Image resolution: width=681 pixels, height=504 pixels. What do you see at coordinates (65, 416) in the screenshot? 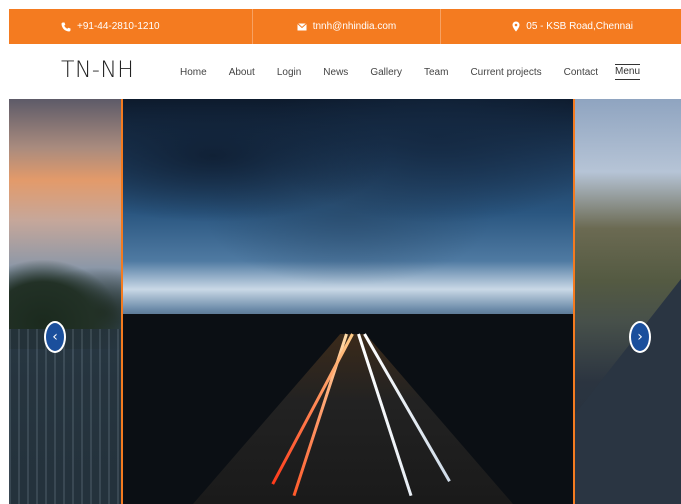
I see `fence-texture` at bounding box center [65, 416].